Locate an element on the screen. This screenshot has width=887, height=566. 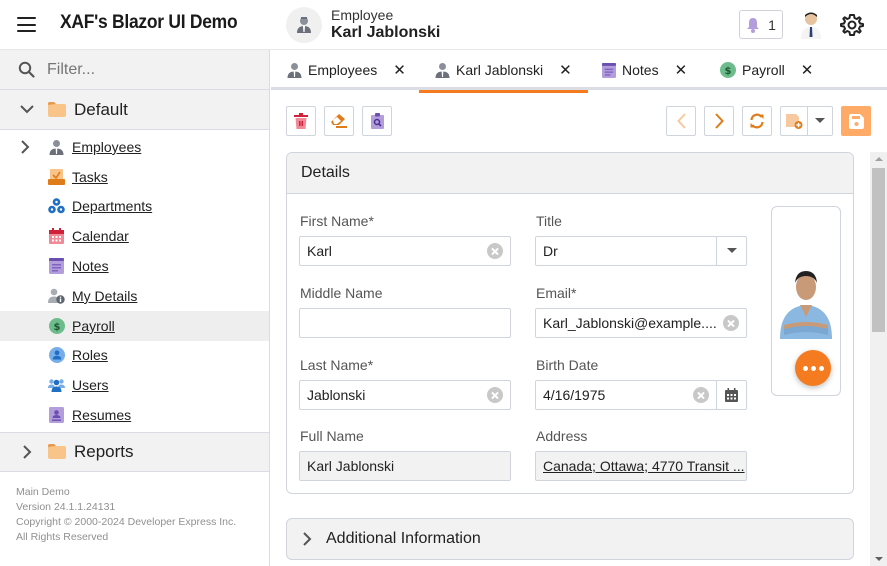
sidebar-item-employees: Employees is located at coordinates (134, 147).